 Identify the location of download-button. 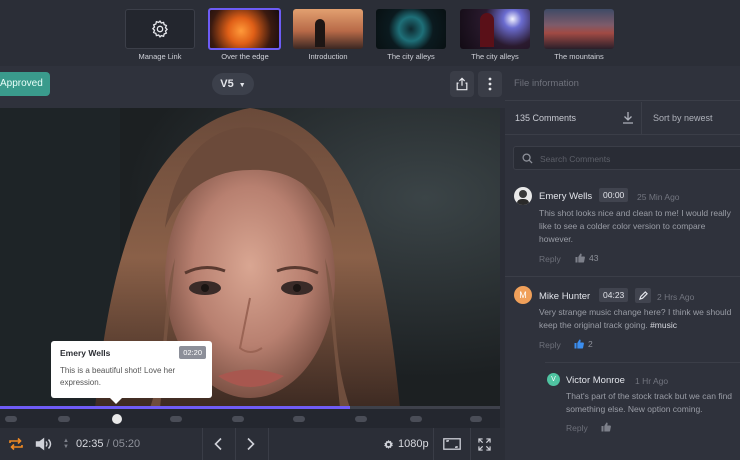
(628, 120).